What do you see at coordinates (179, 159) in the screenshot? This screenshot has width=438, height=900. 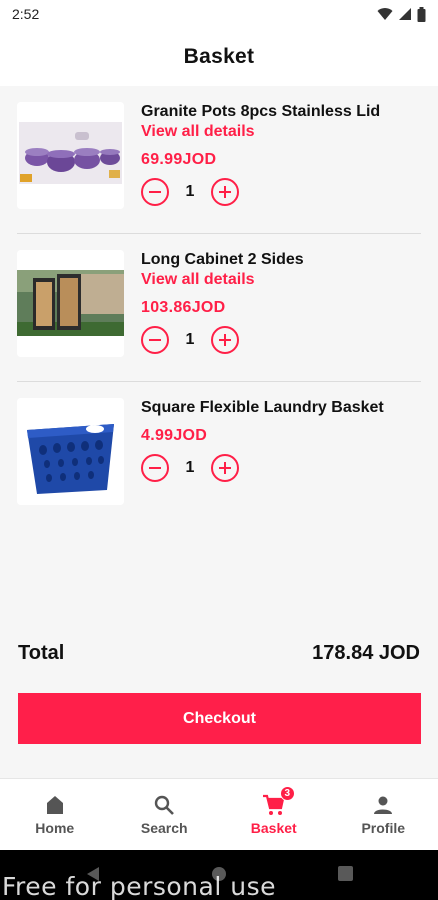 I see `item-price: 69.99JOD` at bounding box center [179, 159].